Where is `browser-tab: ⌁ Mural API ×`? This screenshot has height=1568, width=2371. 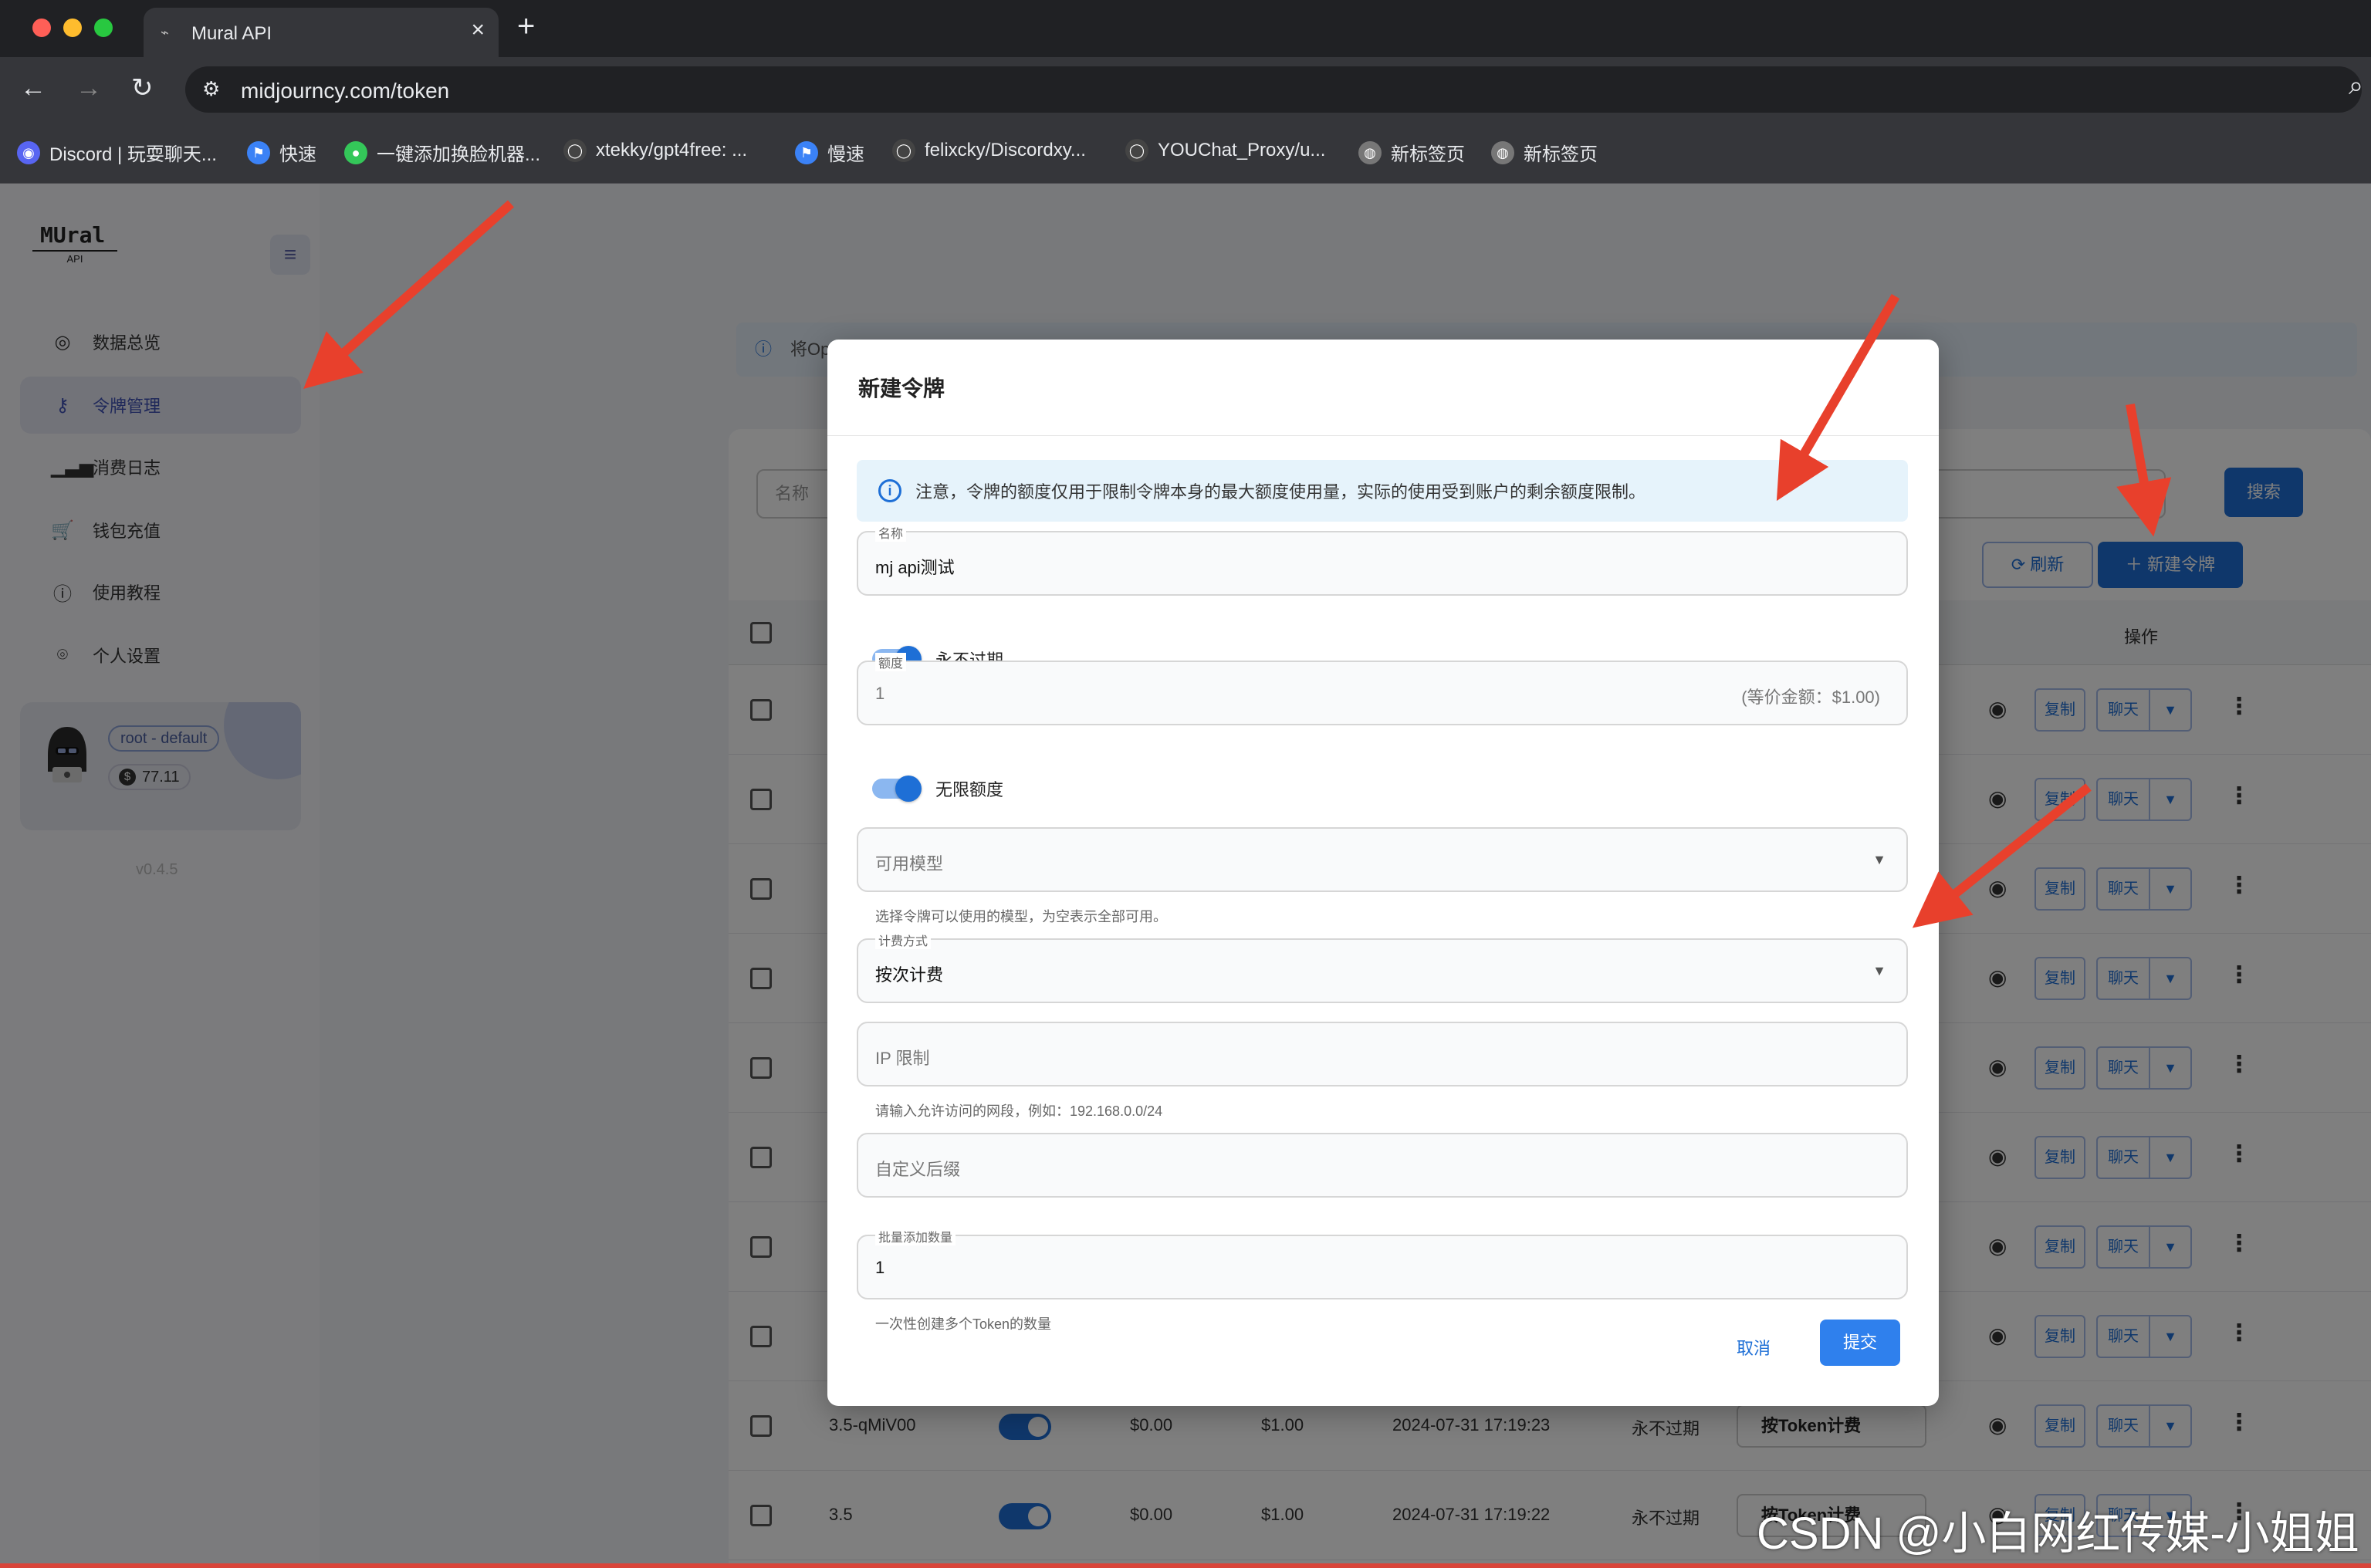
browser-tab: ⌁ Mural API × is located at coordinates (321, 32).